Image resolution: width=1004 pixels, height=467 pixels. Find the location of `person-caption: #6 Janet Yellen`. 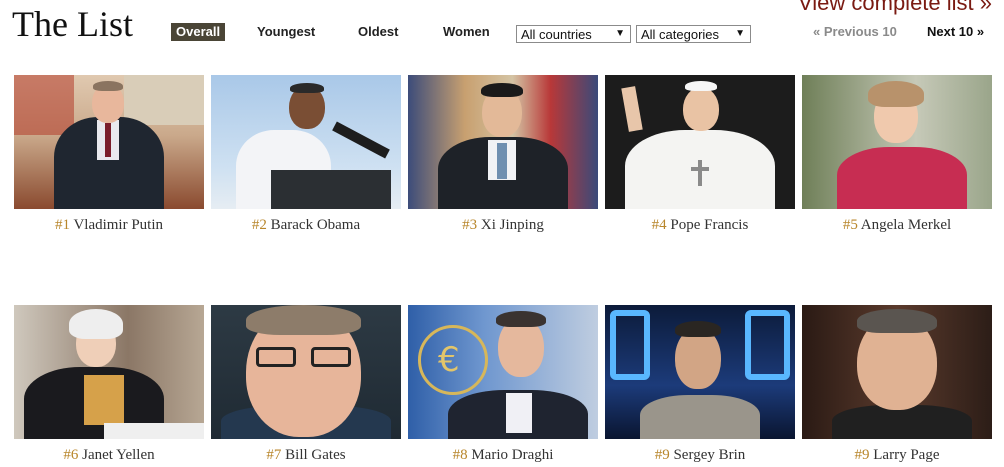

person-caption: #6 Janet Yellen is located at coordinates (109, 455).